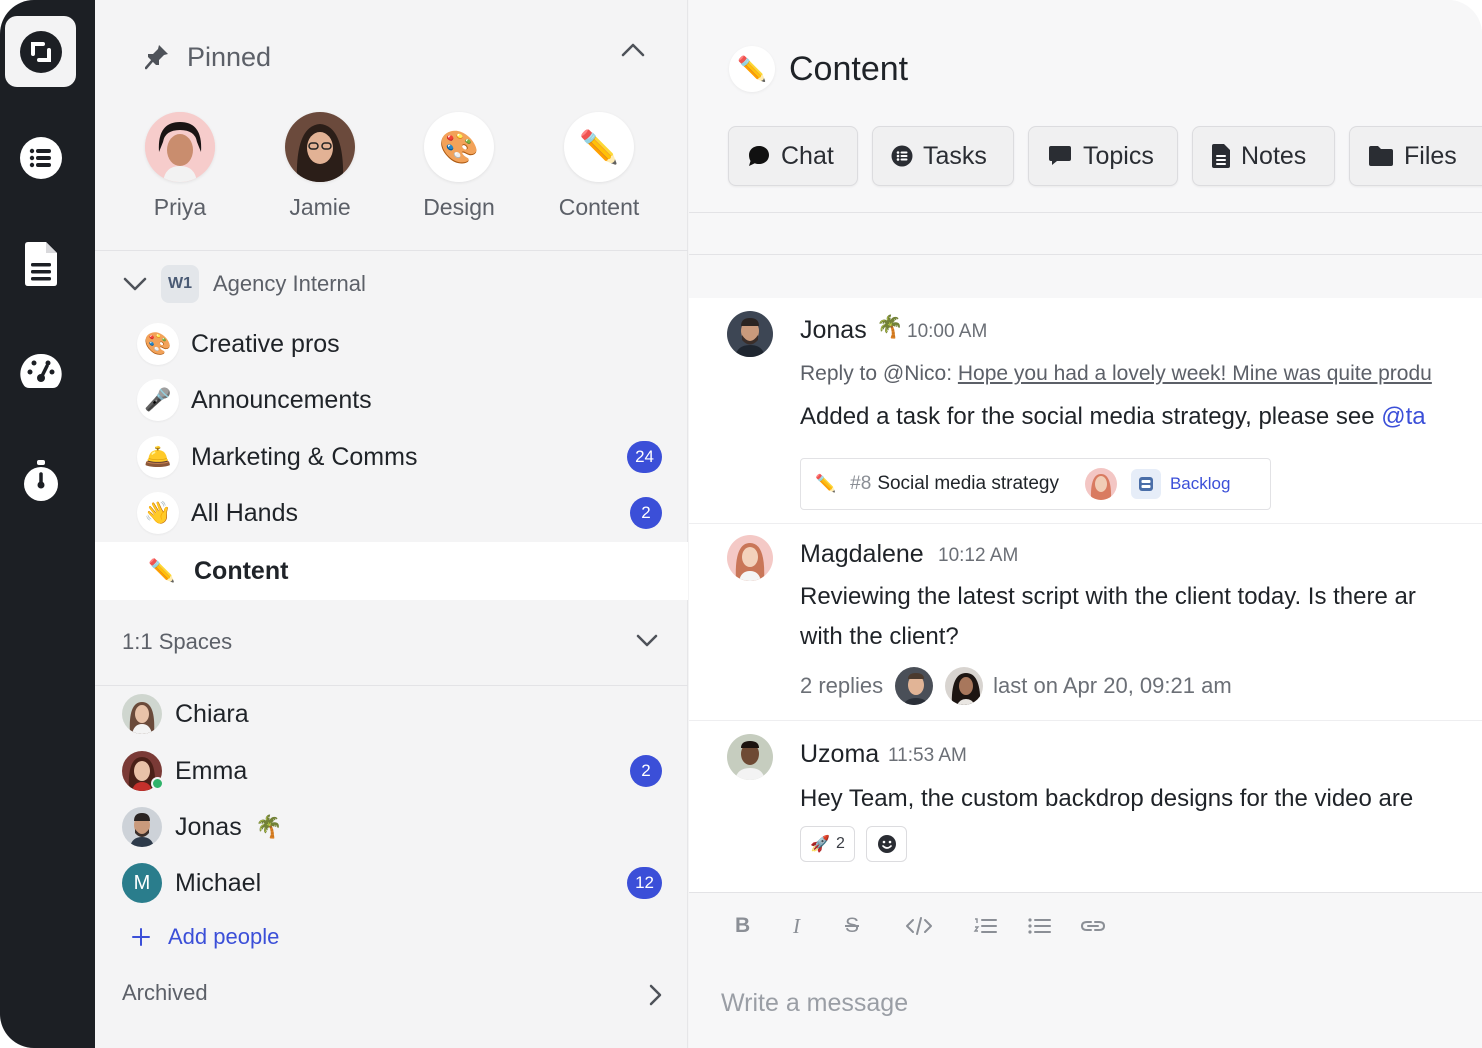 This screenshot has height=1048, width=1482. What do you see at coordinates (793, 156) in the screenshot?
I see `tab-chat: Chat` at bounding box center [793, 156].